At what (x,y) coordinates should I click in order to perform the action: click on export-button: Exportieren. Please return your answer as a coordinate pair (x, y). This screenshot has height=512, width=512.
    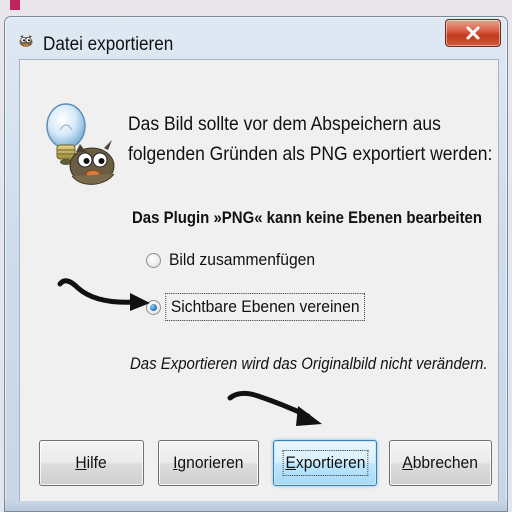
    Looking at the image, I should click on (325, 463).